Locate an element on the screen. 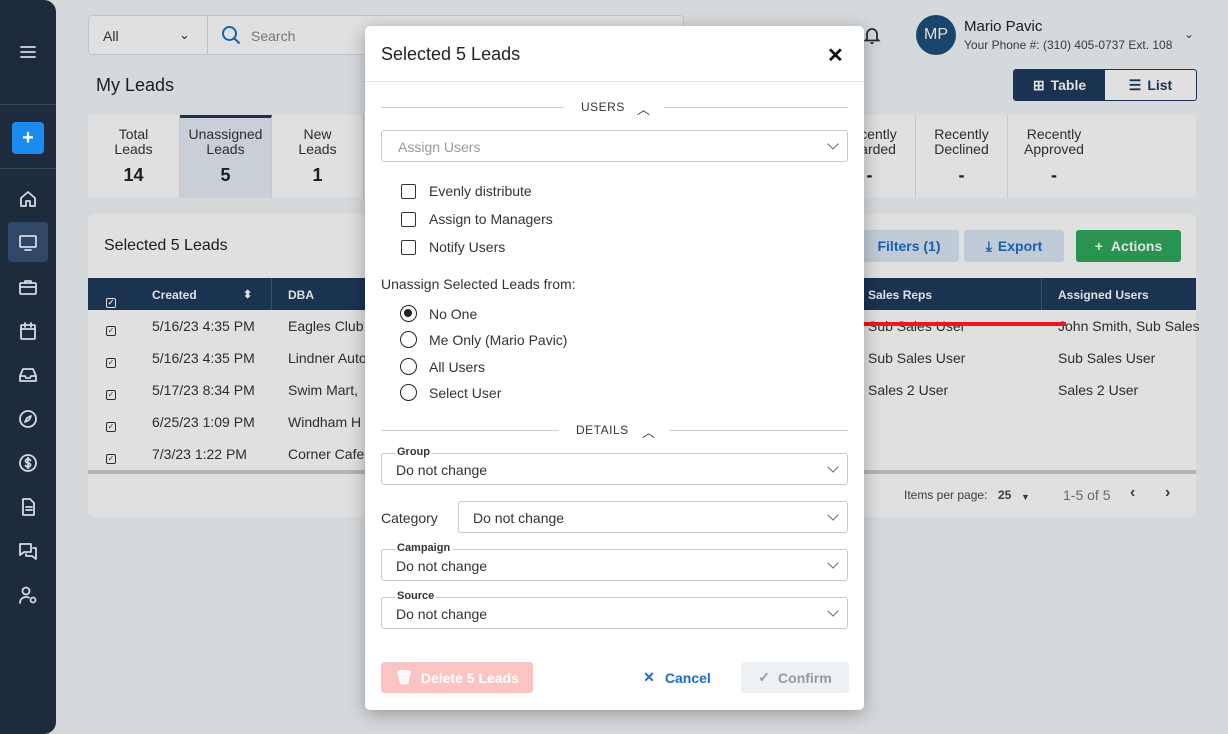 The width and height of the screenshot is (1228, 734). campaign-value: Do not change is located at coordinates (442, 566).